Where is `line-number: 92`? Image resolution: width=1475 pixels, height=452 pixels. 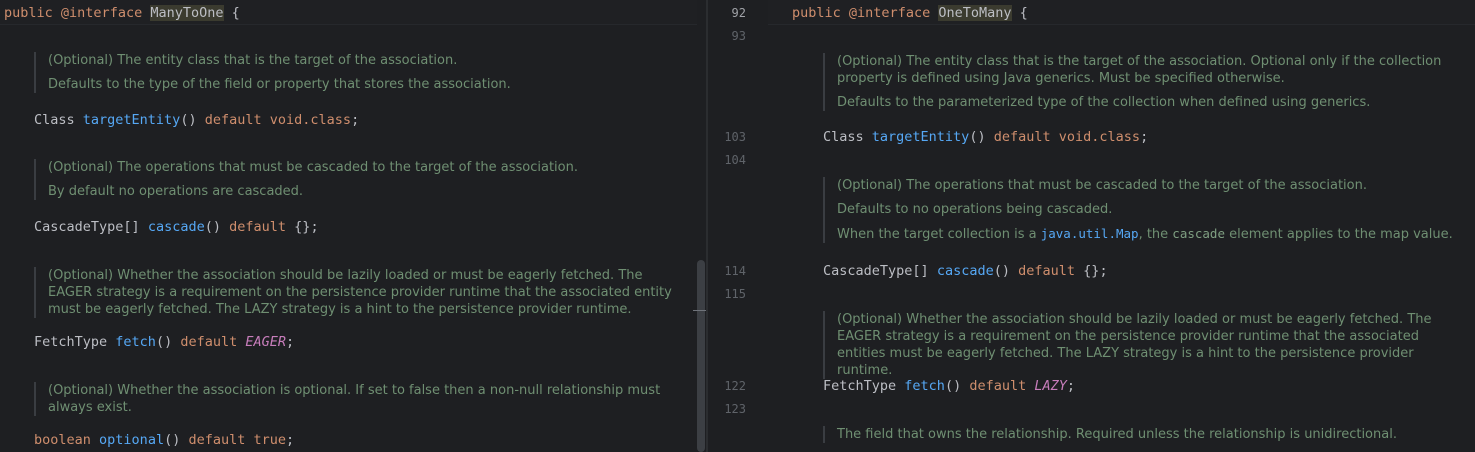
line-number: 92 is located at coordinates (738, 13).